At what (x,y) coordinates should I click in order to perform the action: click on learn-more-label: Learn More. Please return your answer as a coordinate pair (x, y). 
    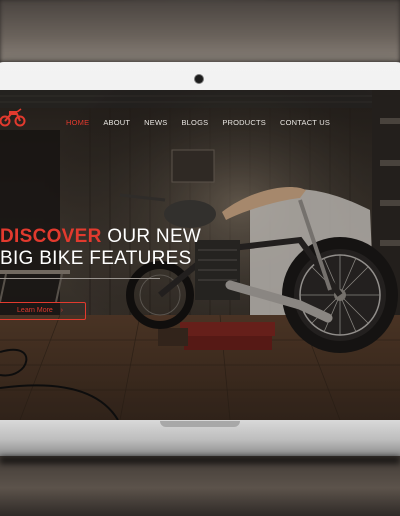
    Looking at the image, I should click on (35, 310).